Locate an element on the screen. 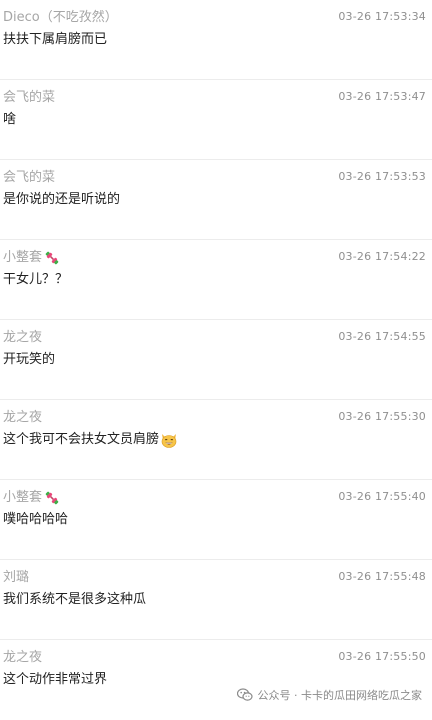 The image size is (432, 720). comment-text: 噗哈哈哈哈 is located at coordinates (35, 520).